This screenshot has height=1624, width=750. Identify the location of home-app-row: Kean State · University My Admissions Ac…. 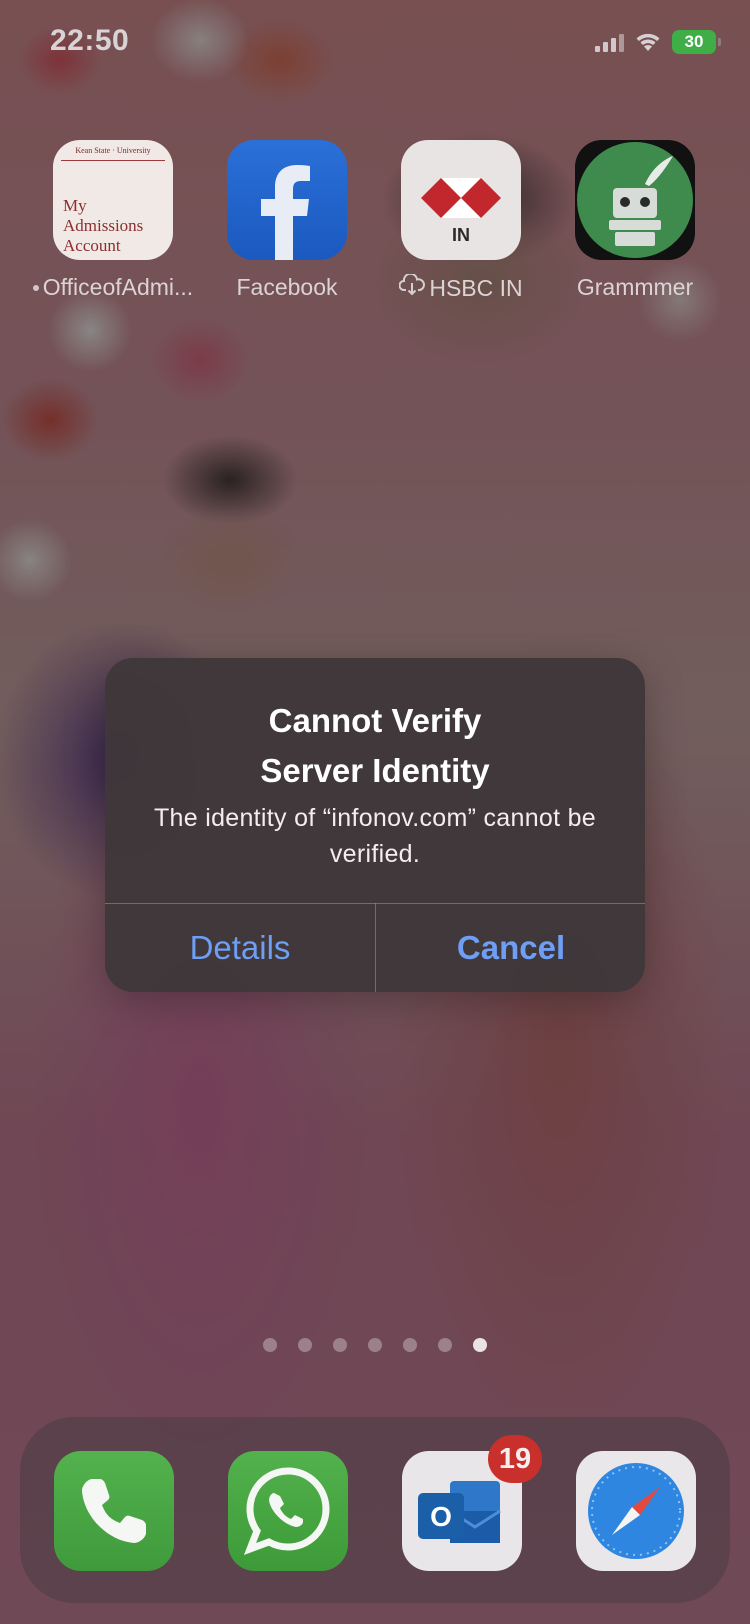
(375, 225).